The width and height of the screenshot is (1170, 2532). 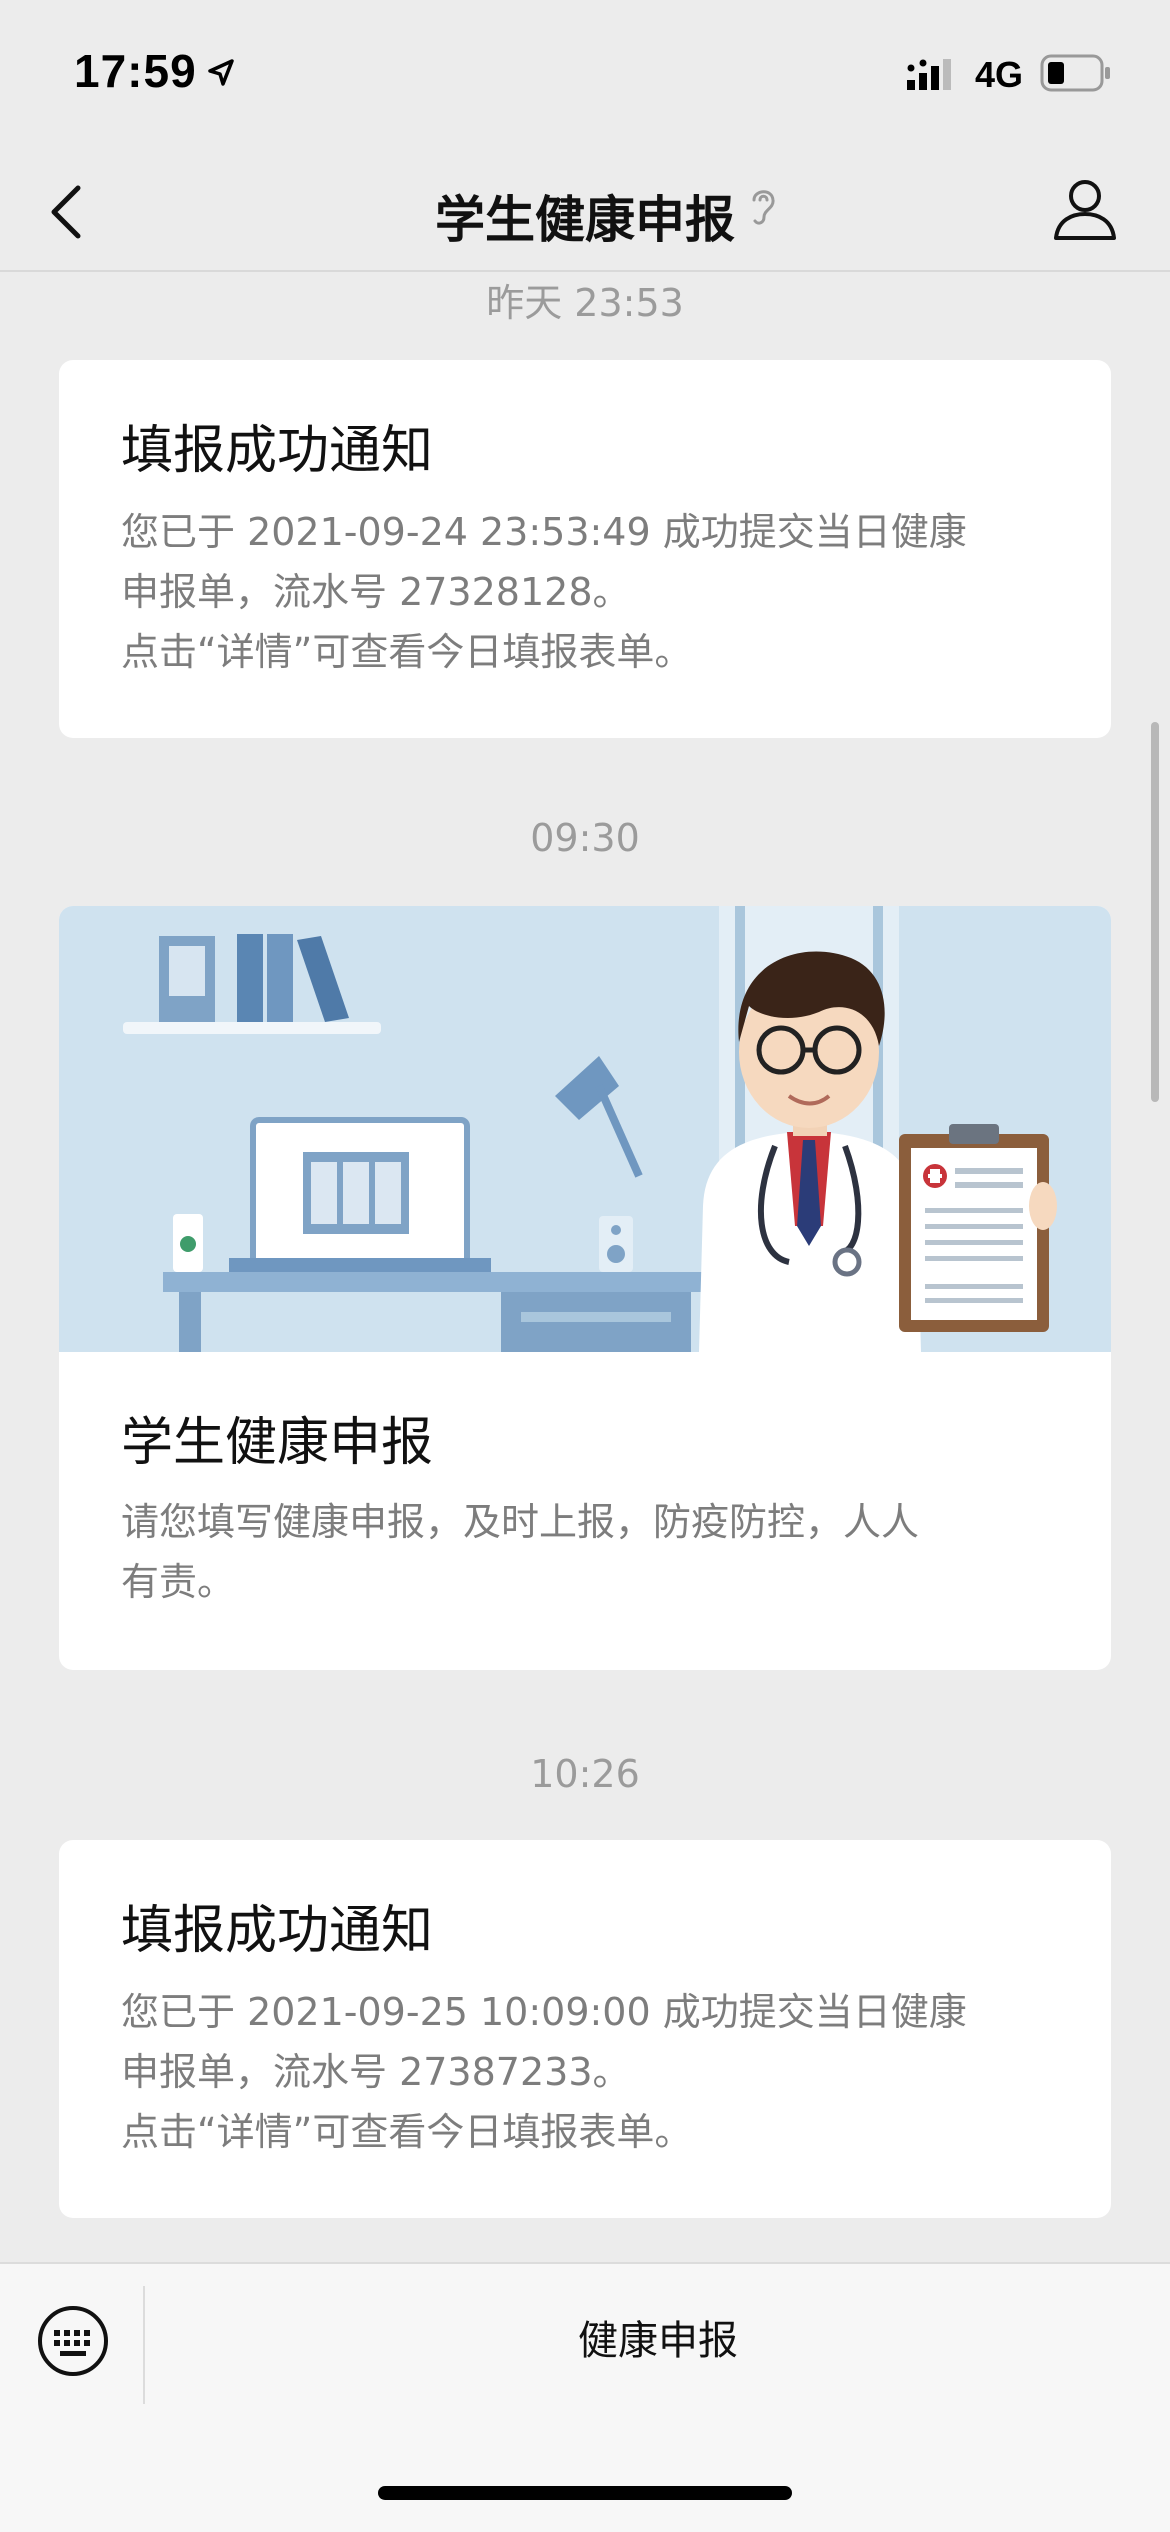 I want to click on status-bar: 17:59 4G, so click(x=585, y=75).